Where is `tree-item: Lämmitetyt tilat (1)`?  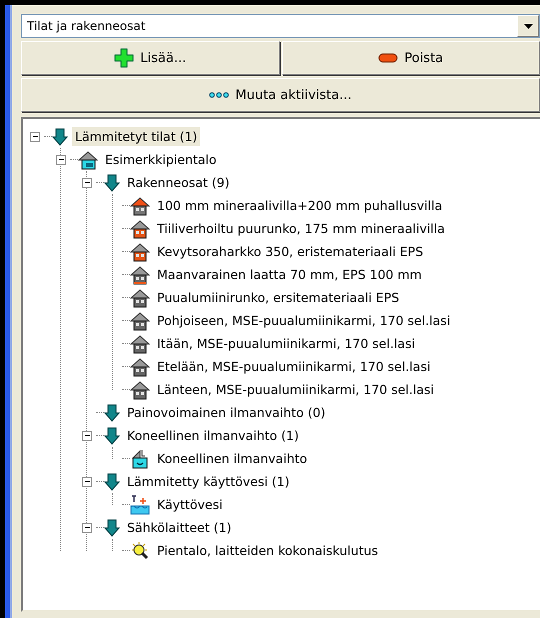 tree-item: Lämmitetyt tilat (1) is located at coordinates (136, 136).